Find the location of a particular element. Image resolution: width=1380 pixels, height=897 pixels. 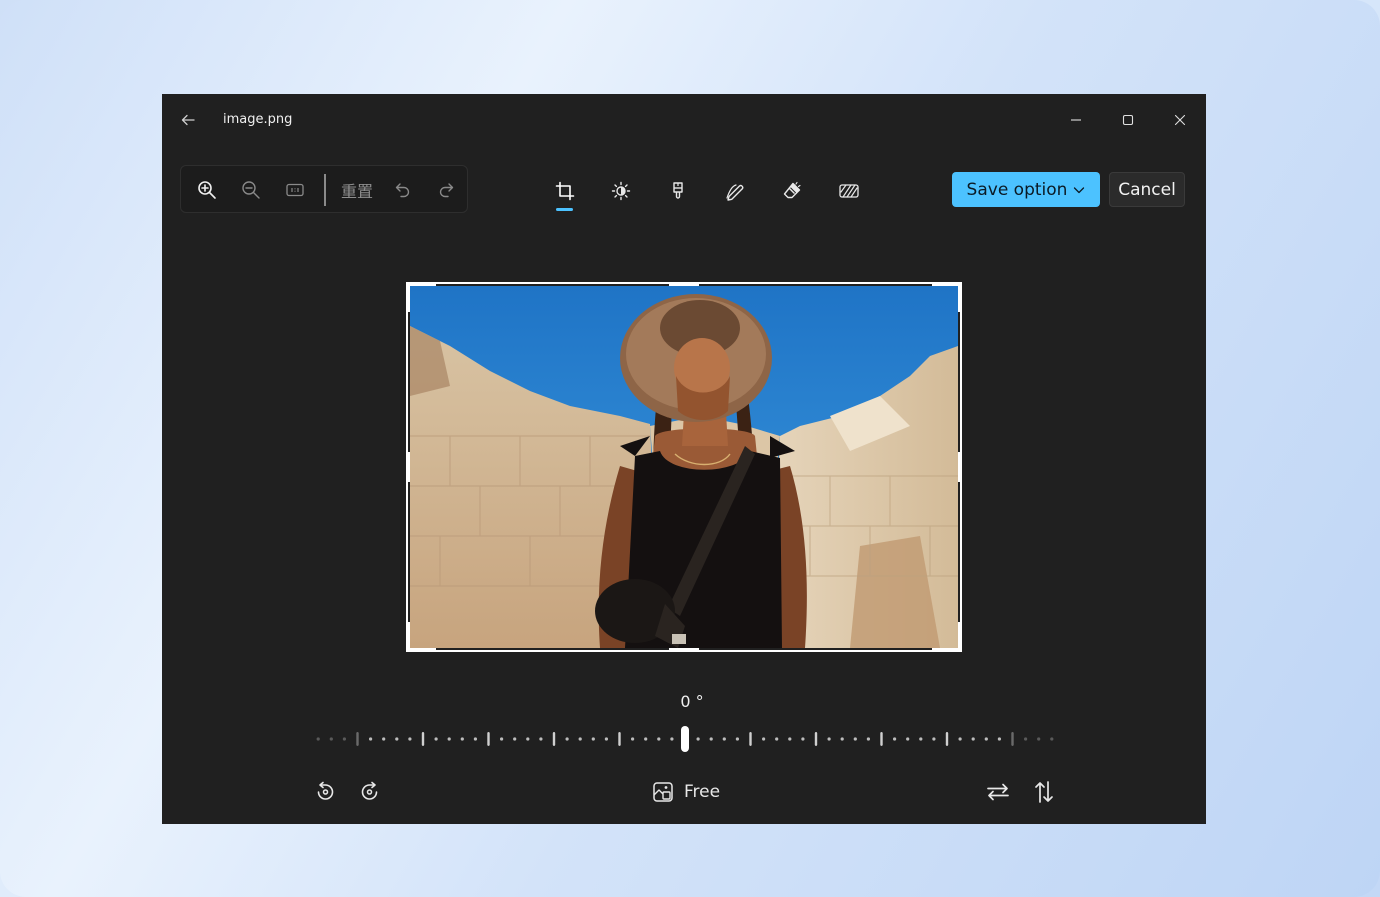

actual-size-button is located at coordinates (295, 190).